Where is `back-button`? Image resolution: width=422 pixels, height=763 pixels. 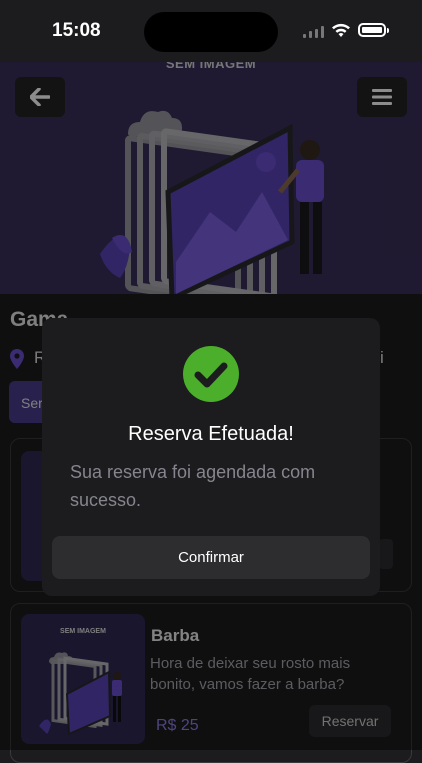 back-button is located at coordinates (40, 97).